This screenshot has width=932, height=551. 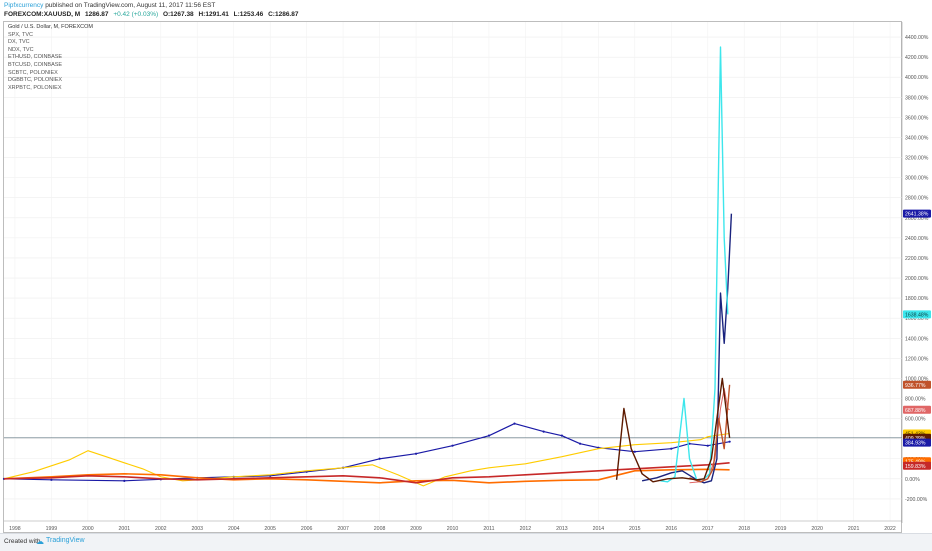 What do you see at coordinates (15, 529) in the screenshot?
I see `x-tick-label: 1998` at bounding box center [15, 529].